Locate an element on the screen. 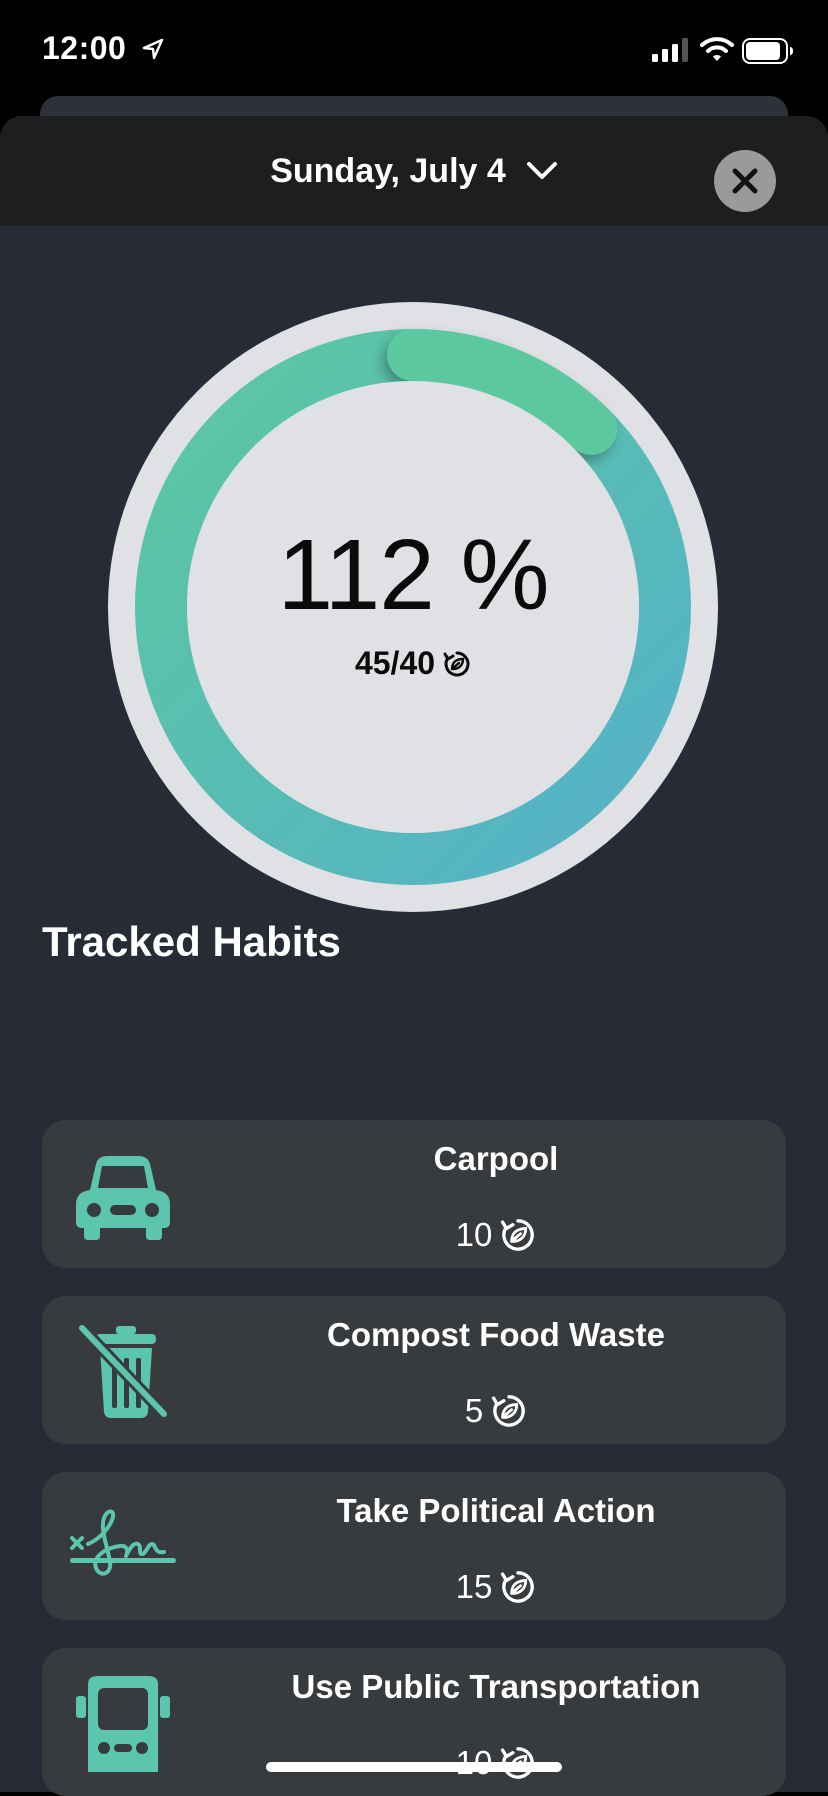 This screenshot has width=828, height=1796. habit-name: Carpool is located at coordinates (496, 1158).